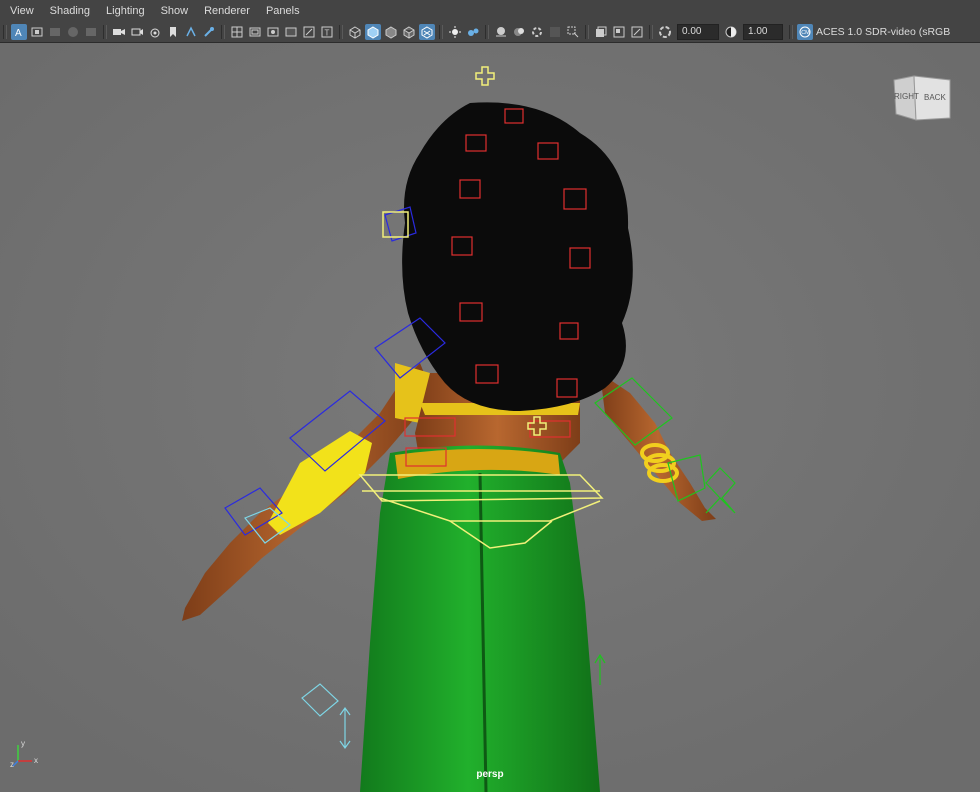  What do you see at coordinates (291, 32) in the screenshot?
I see `shaded-wireframe-icon` at bounding box center [291, 32].